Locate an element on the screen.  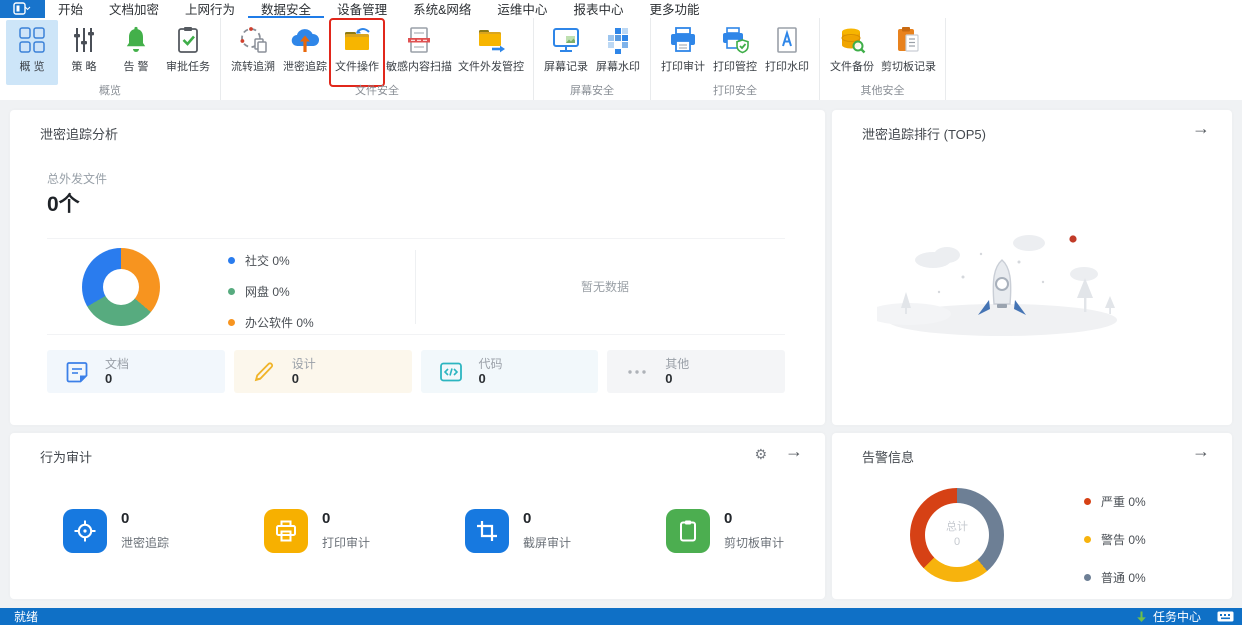
screen-record-icon is located at coordinates (566, 40).